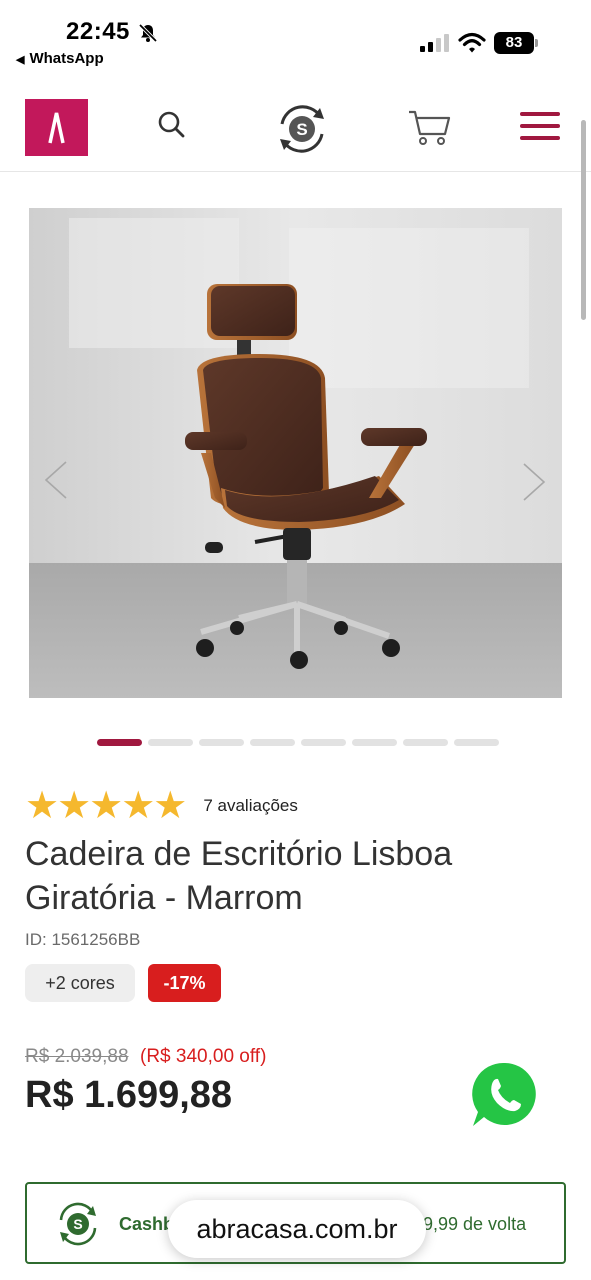 The height and width of the screenshot is (1280, 591). I want to click on back-app-label: WhatsApp, so click(66, 58).